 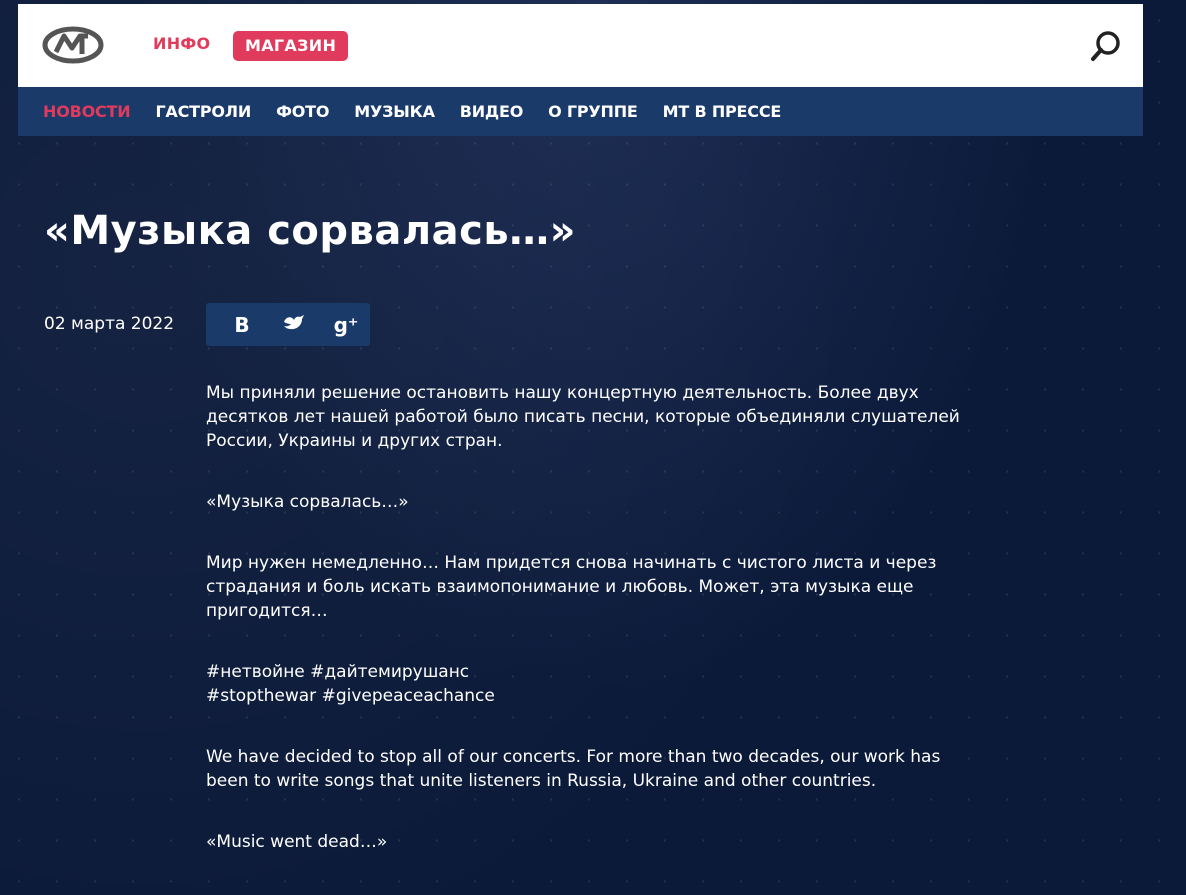 What do you see at coordinates (310, 231) in the screenshot?
I see `article-title: «Музыка сорвалась…»` at bounding box center [310, 231].